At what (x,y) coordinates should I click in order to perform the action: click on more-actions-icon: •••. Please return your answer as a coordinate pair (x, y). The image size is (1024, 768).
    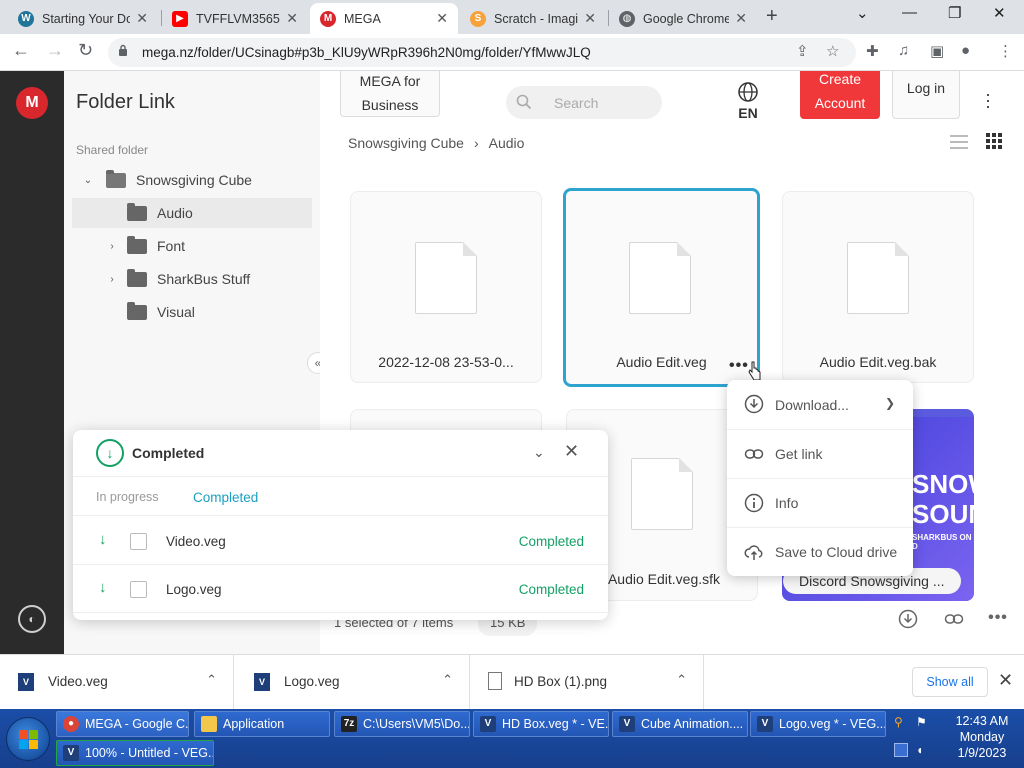
    Looking at the image, I should click on (998, 619).